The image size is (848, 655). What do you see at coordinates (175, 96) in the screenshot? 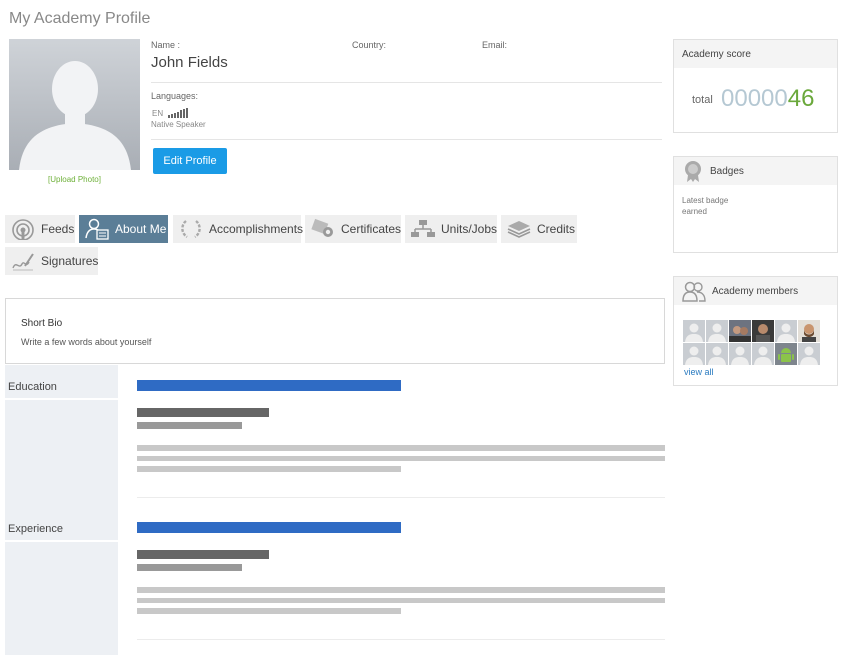
I see `languages-label: Languages:` at bounding box center [175, 96].